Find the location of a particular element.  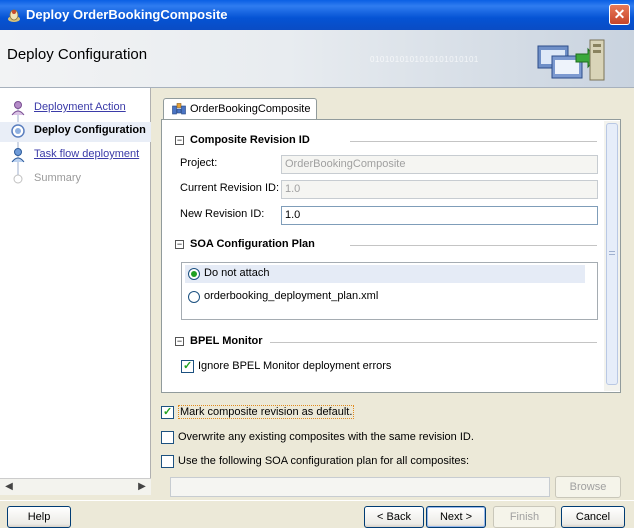

section-composite-revision: − Composite Revision ID is located at coordinates (265, 141).